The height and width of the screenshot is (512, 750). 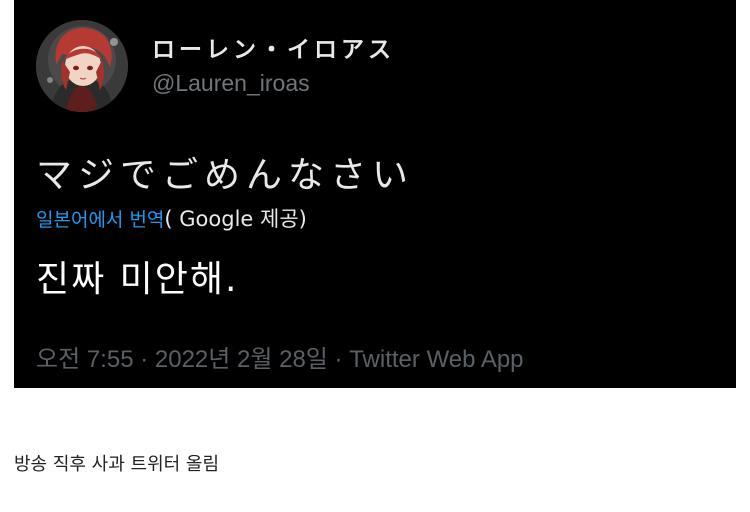 What do you see at coordinates (225, 175) in the screenshot?
I see `tweet-text: マジでごめんなさい` at bounding box center [225, 175].